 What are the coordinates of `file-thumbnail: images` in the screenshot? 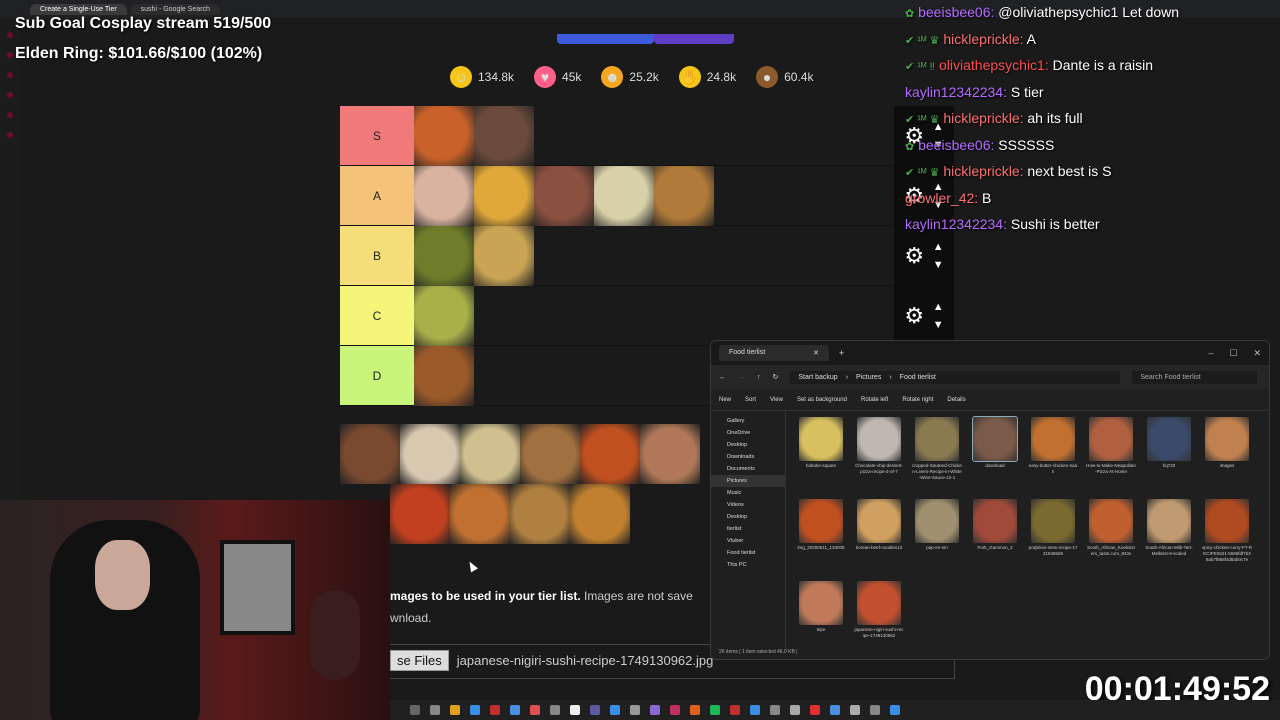 It's located at (1227, 443).